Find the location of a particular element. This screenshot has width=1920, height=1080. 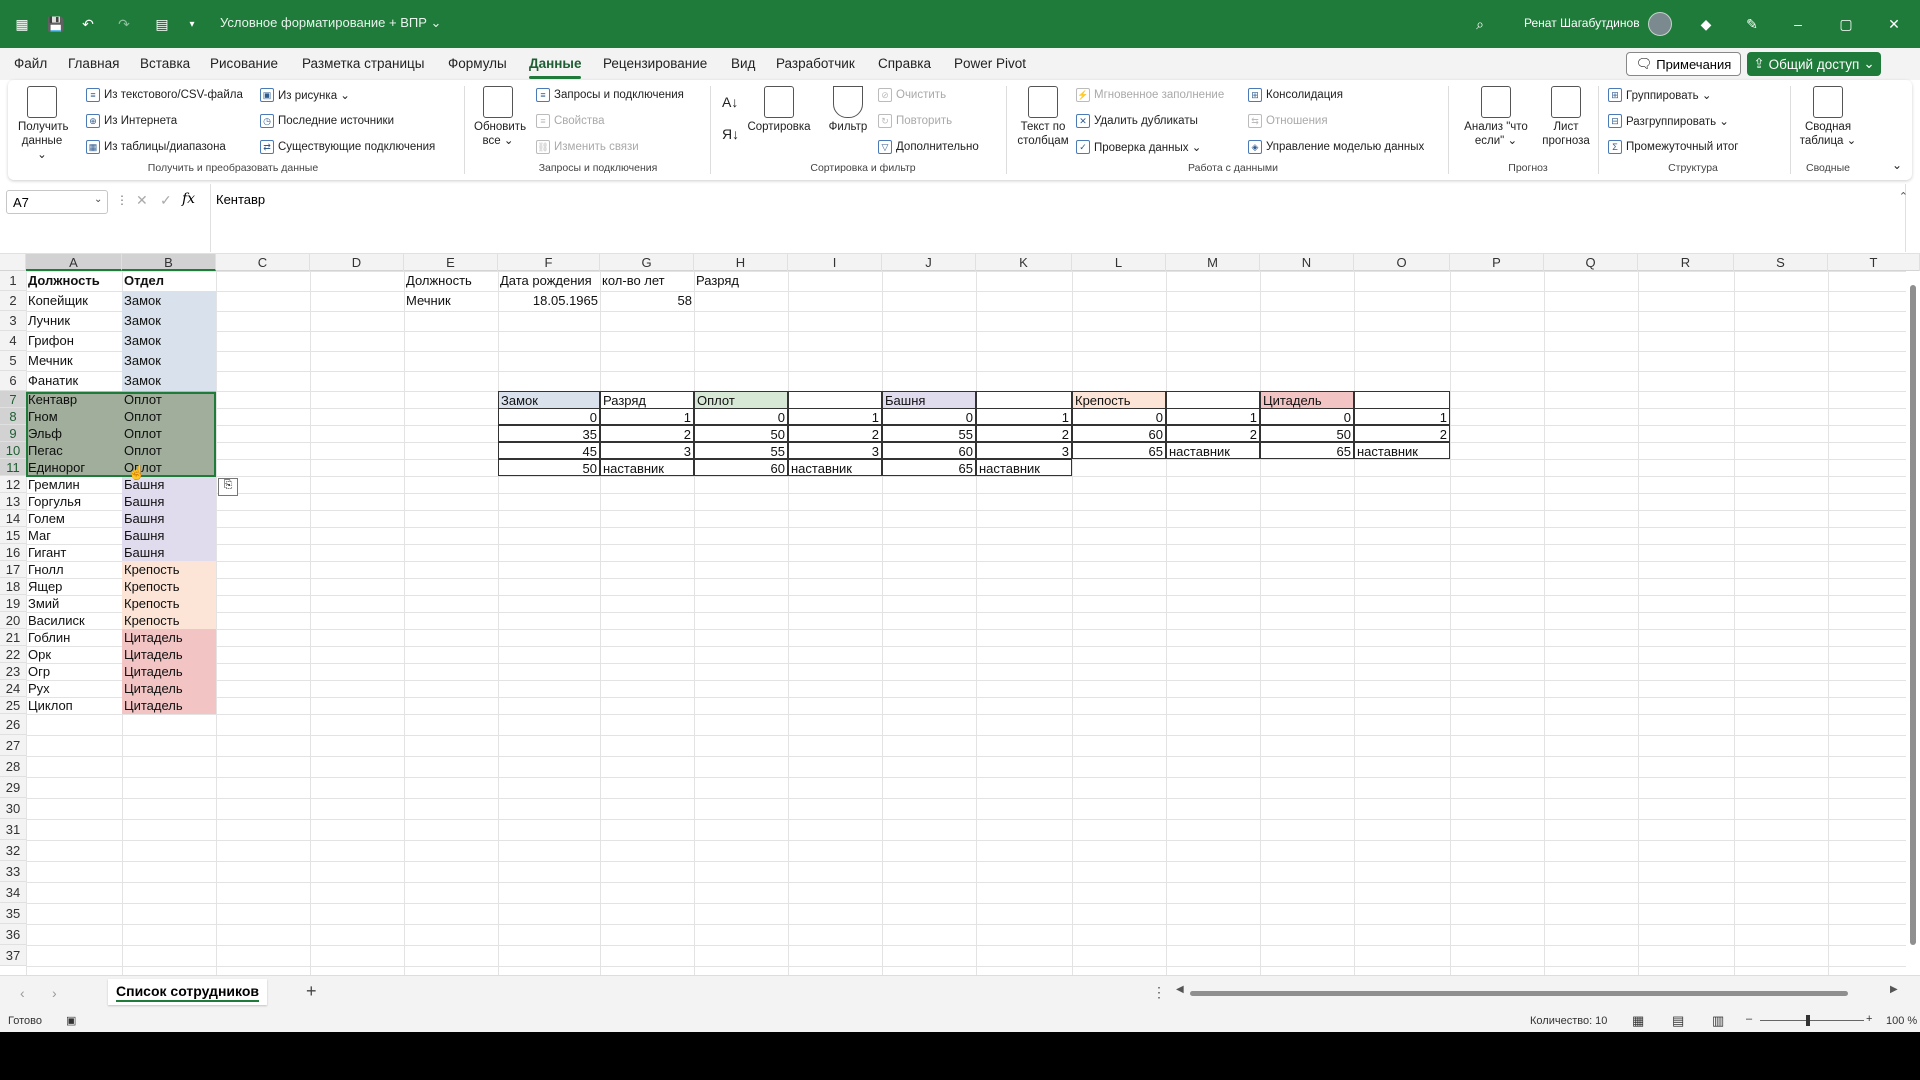

refresh-all-button: Обновить все ⌄ is located at coordinates (500, 117).